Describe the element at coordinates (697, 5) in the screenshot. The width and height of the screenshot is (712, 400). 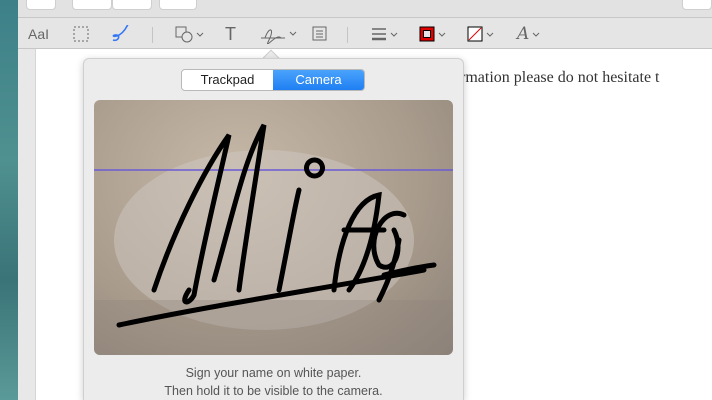
I see `markup-button` at that location.